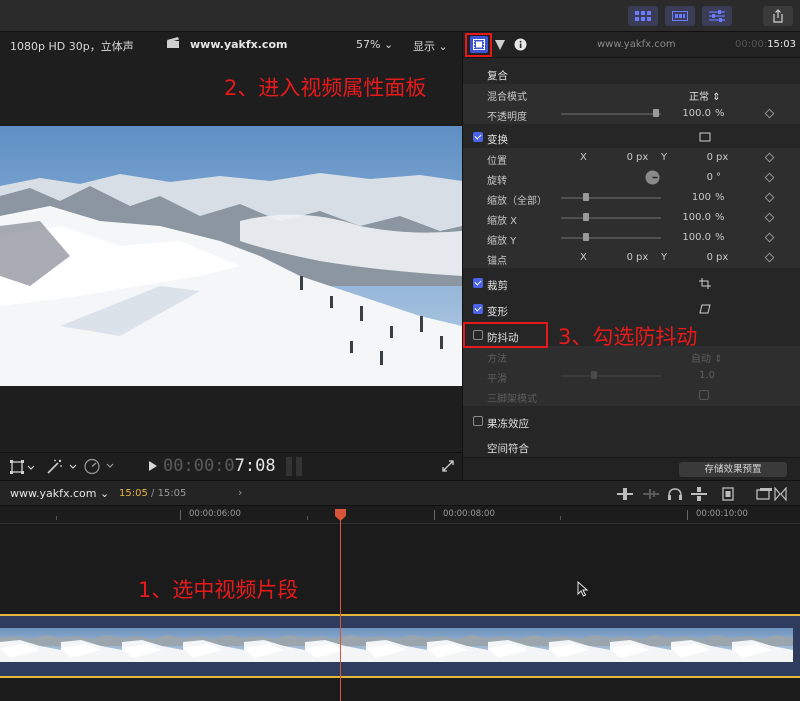  I want to click on scale-all-row: 缩放（全部） 100 %, so click(631, 198).